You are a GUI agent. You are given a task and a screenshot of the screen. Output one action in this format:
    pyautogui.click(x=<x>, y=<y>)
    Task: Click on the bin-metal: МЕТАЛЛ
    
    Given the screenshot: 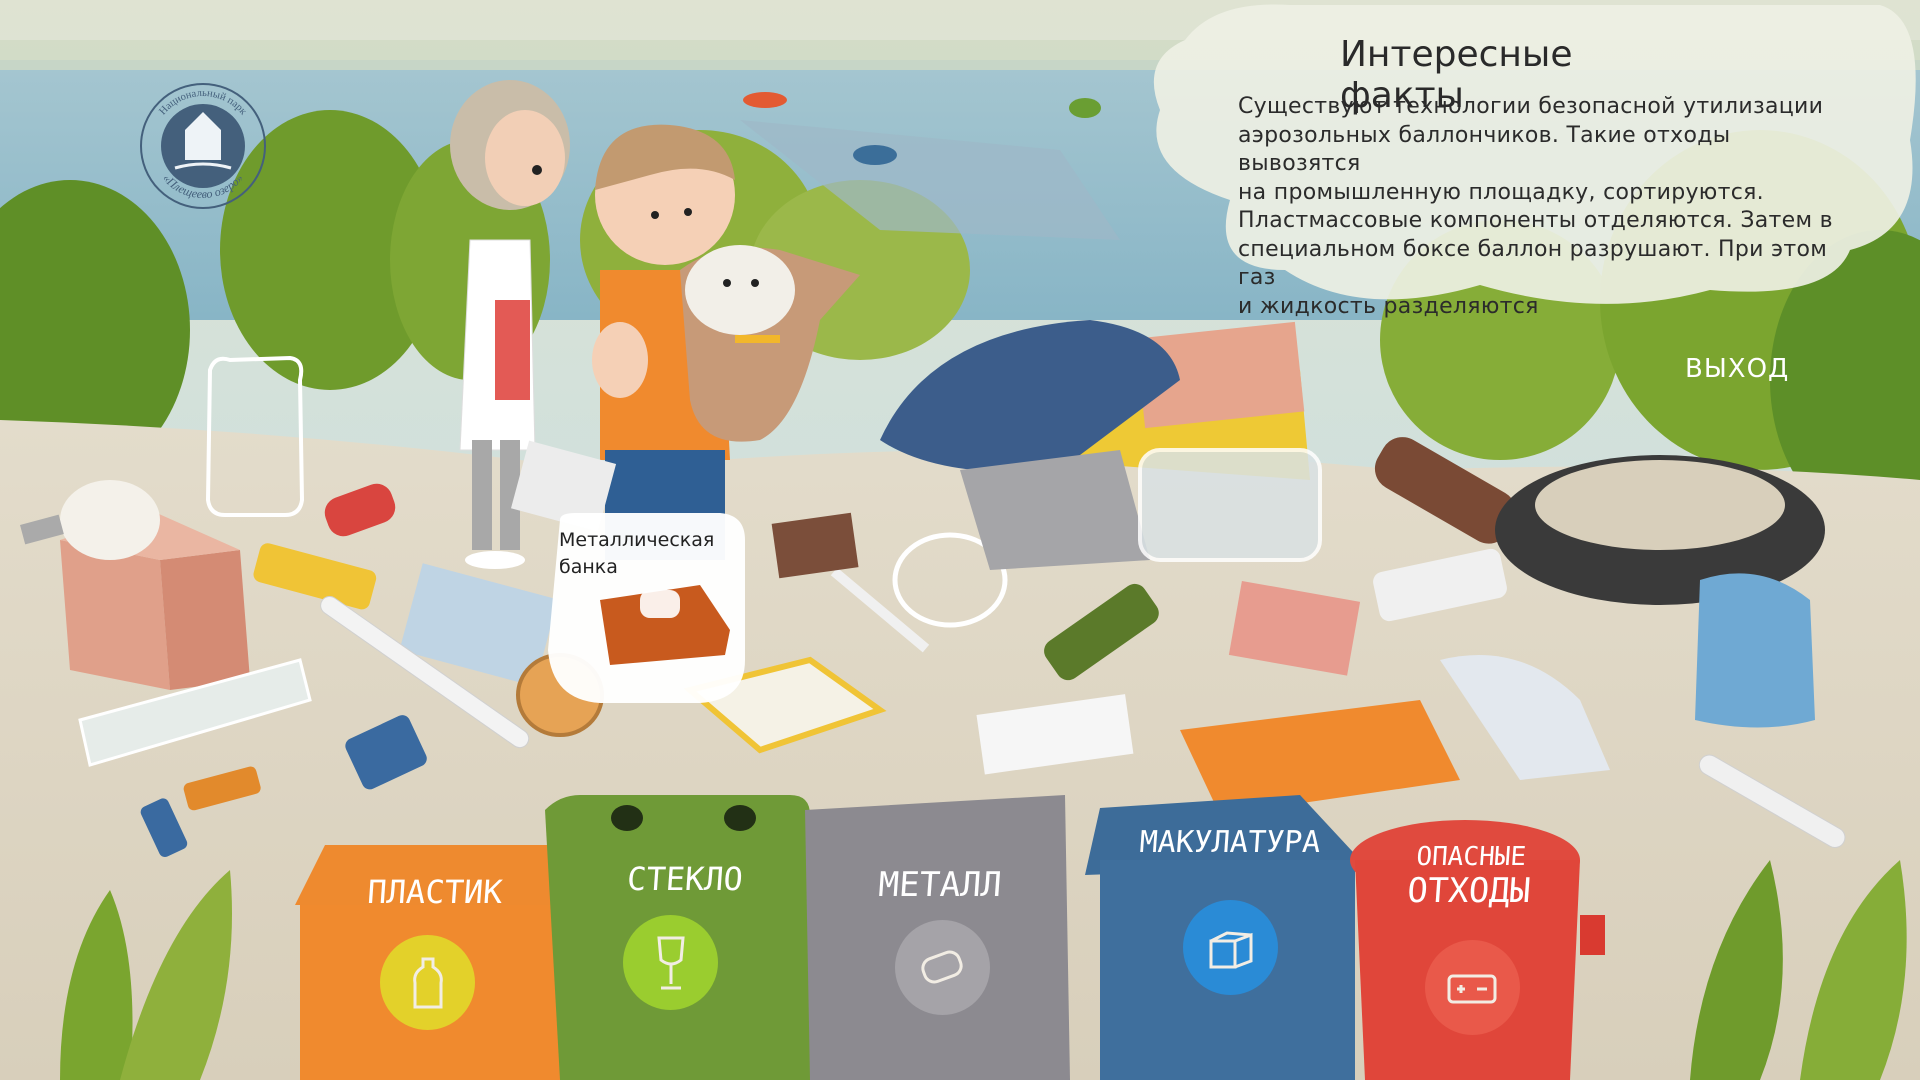 What is the action you would take?
    pyautogui.click(x=940, y=940)
    